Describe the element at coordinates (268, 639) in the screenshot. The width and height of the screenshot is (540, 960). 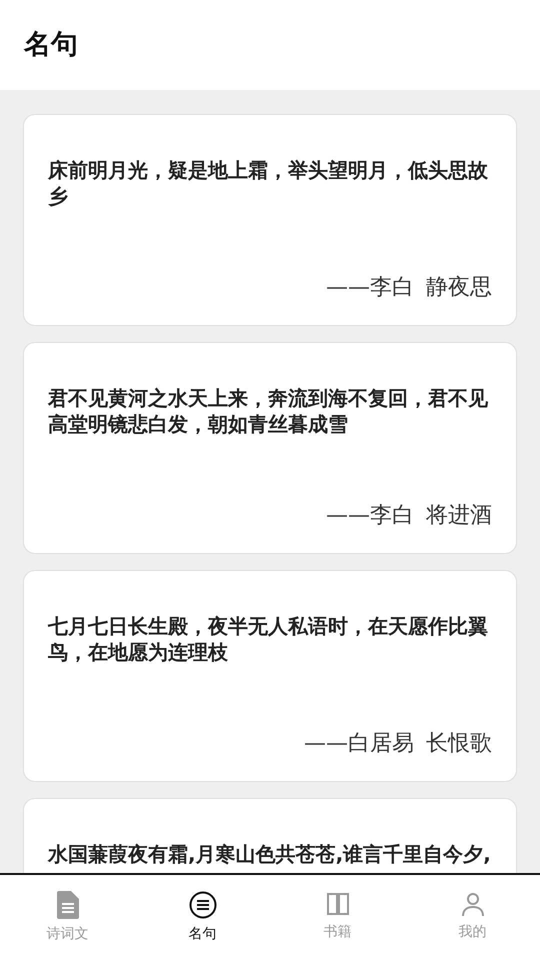
I see `quote-text: 七月七日长生殿，夜半无人私语时，在天愿作比翼鸟，在地愿为连理枝` at that location.